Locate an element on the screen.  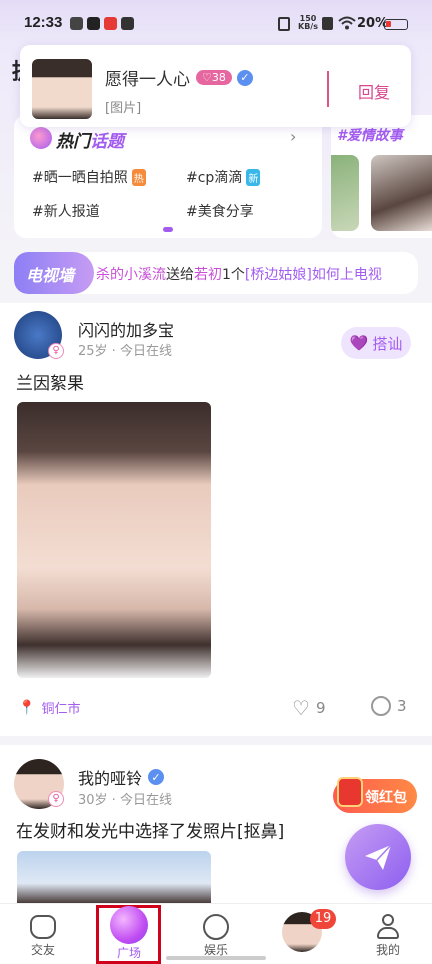
chat-up-button: 💜 搭讪 is located at coordinates (376, 343).